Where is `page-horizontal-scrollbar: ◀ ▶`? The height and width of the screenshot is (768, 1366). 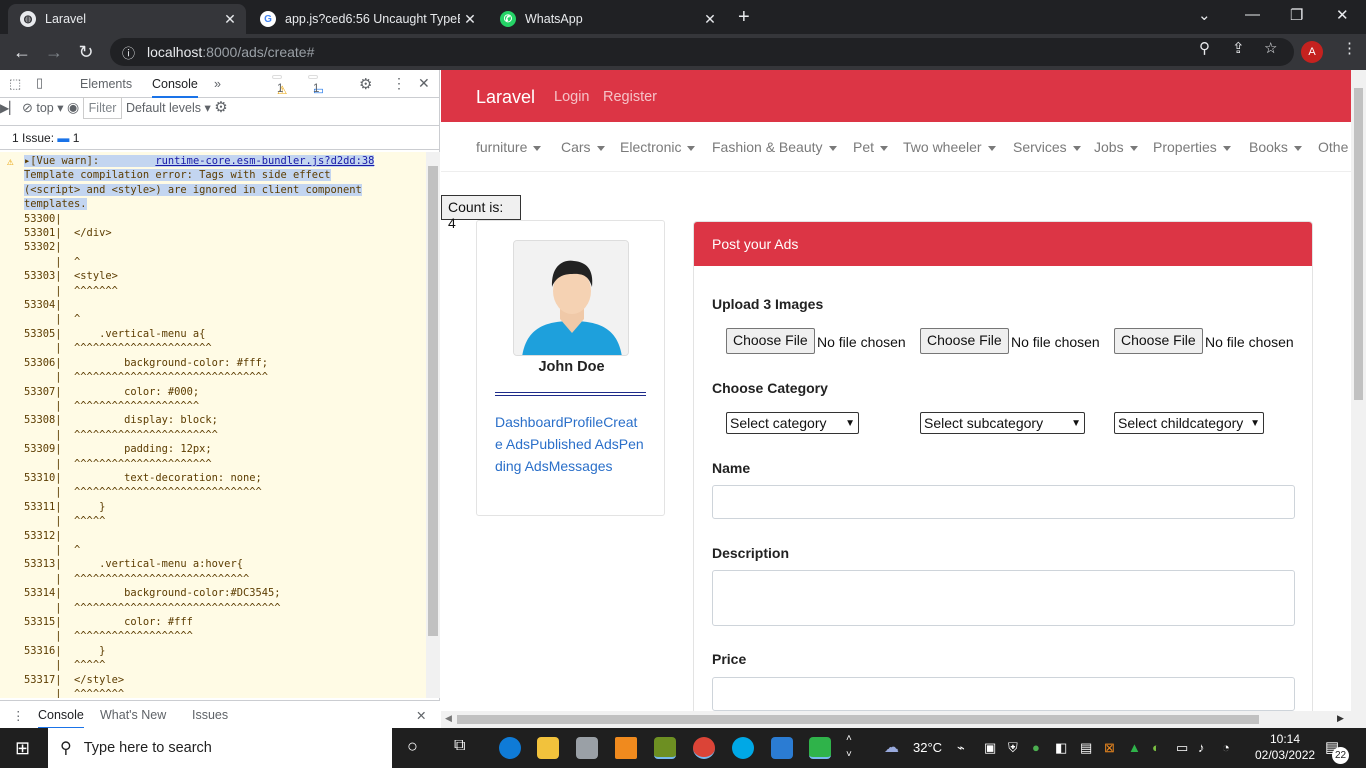
page-horizontal-scrollbar: ◀ ▶ is located at coordinates (896, 719).